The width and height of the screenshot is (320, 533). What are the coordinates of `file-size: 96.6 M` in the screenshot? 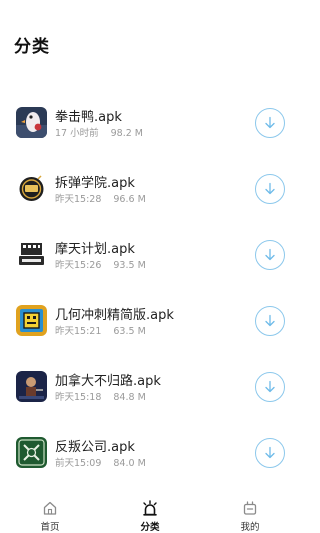 It's located at (129, 199).